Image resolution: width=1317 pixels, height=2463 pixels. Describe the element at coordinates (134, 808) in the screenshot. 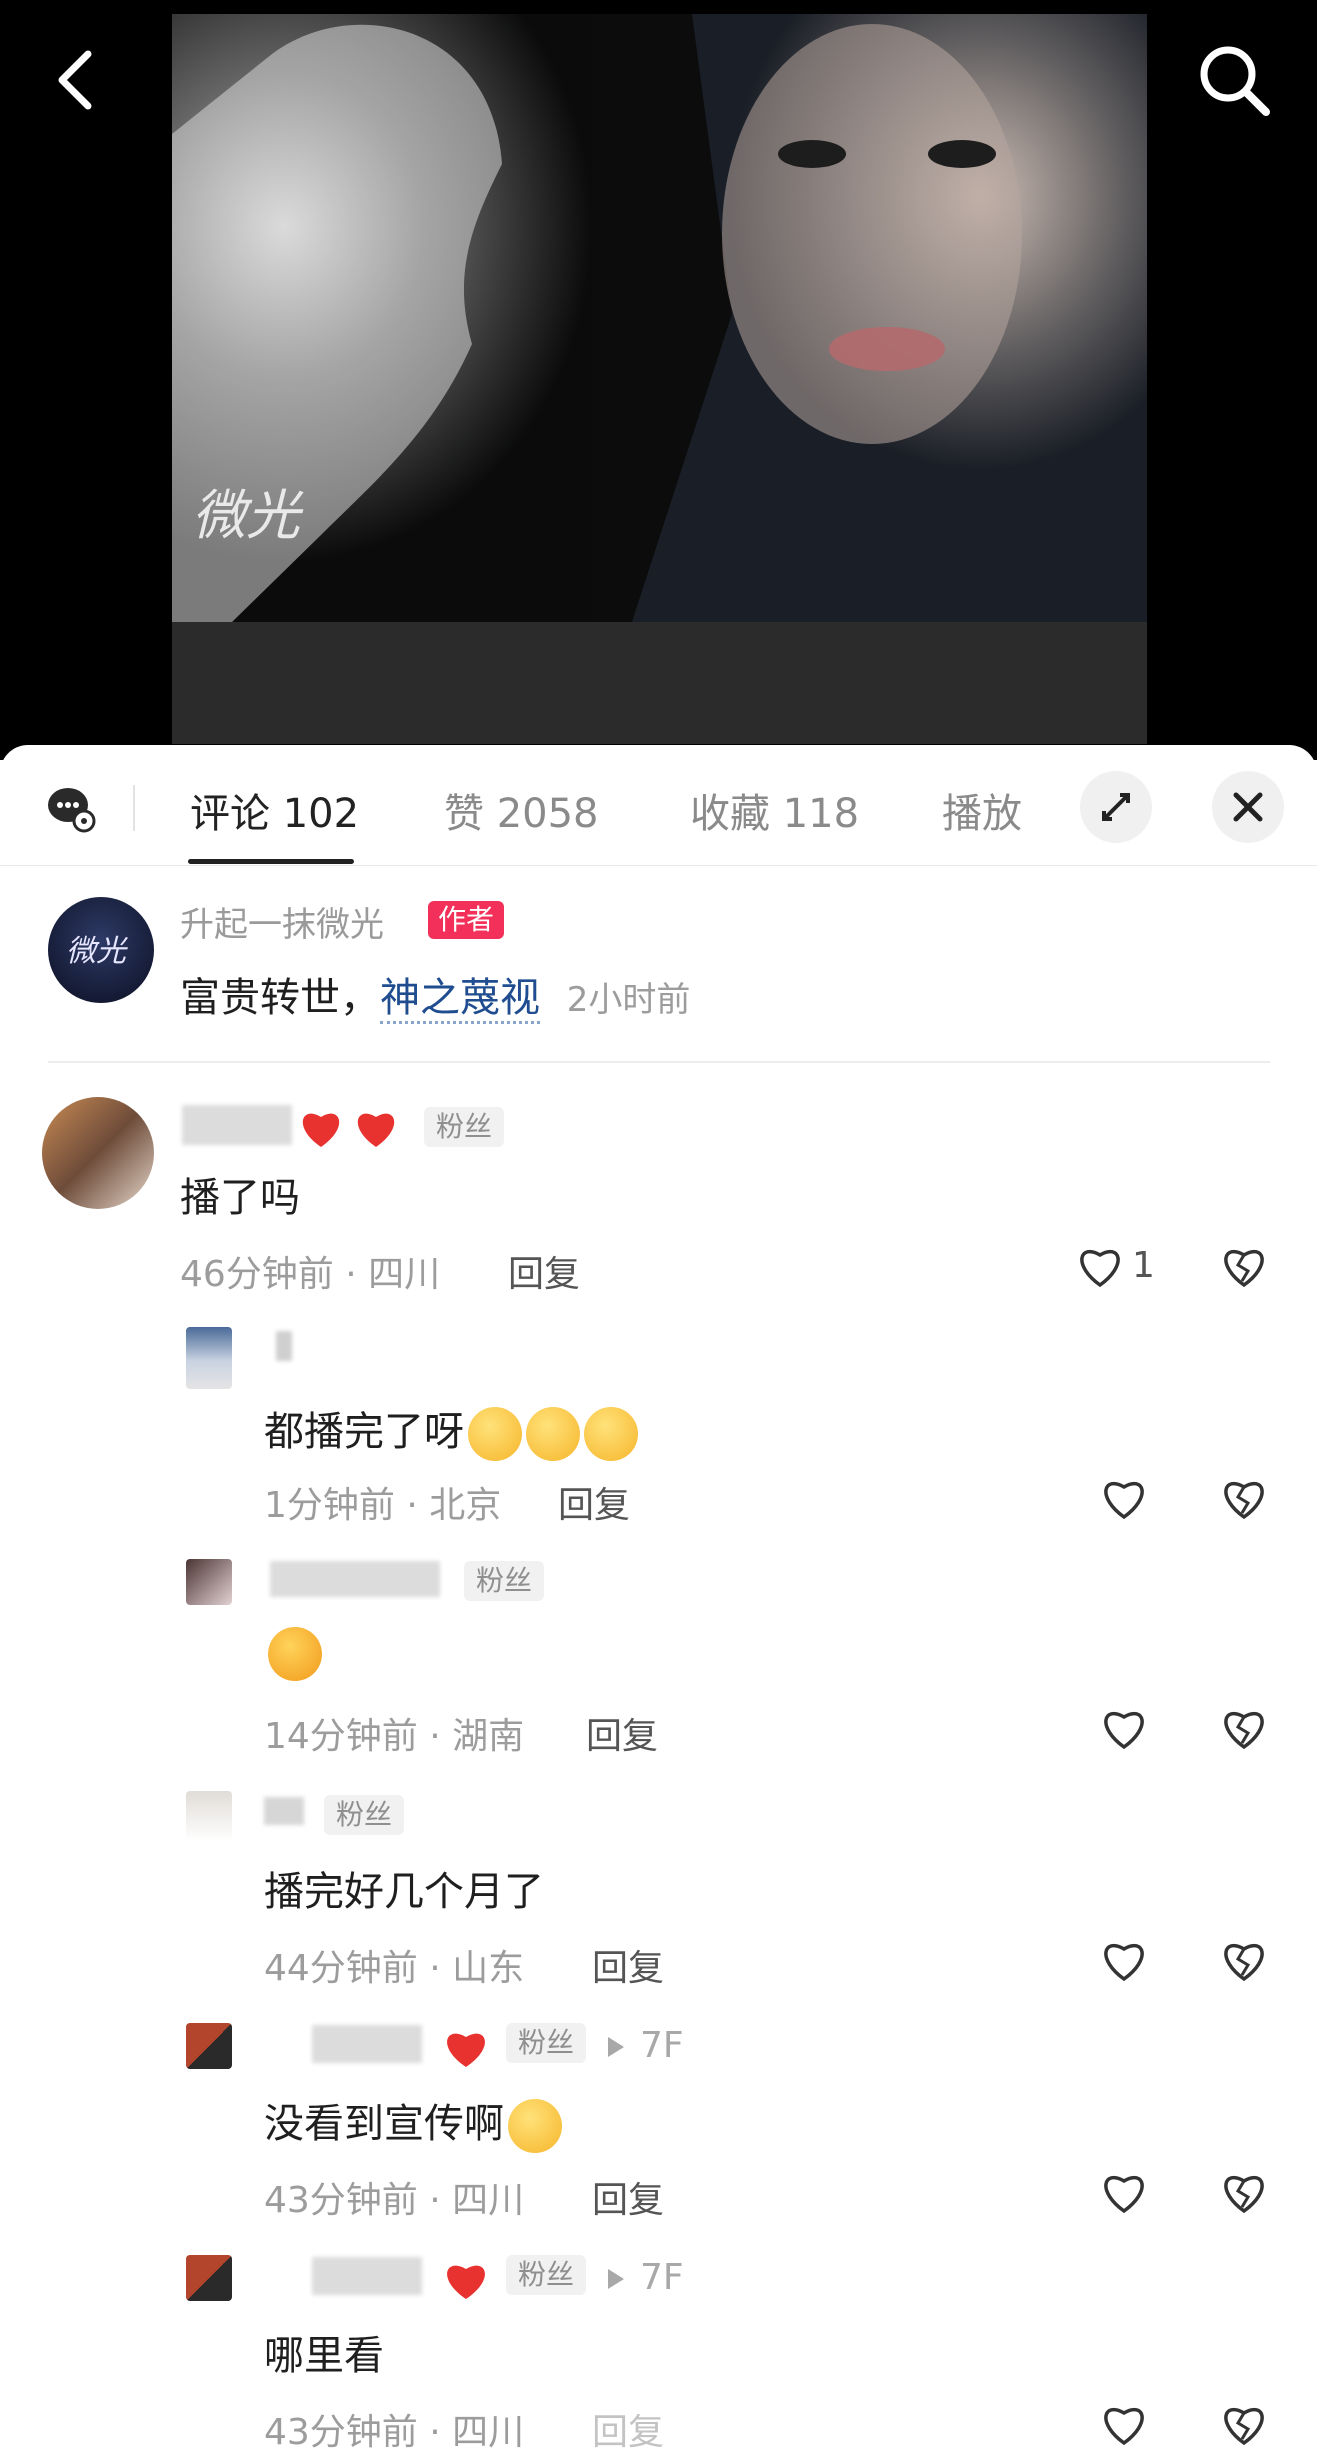

I see `tab-divider` at that location.